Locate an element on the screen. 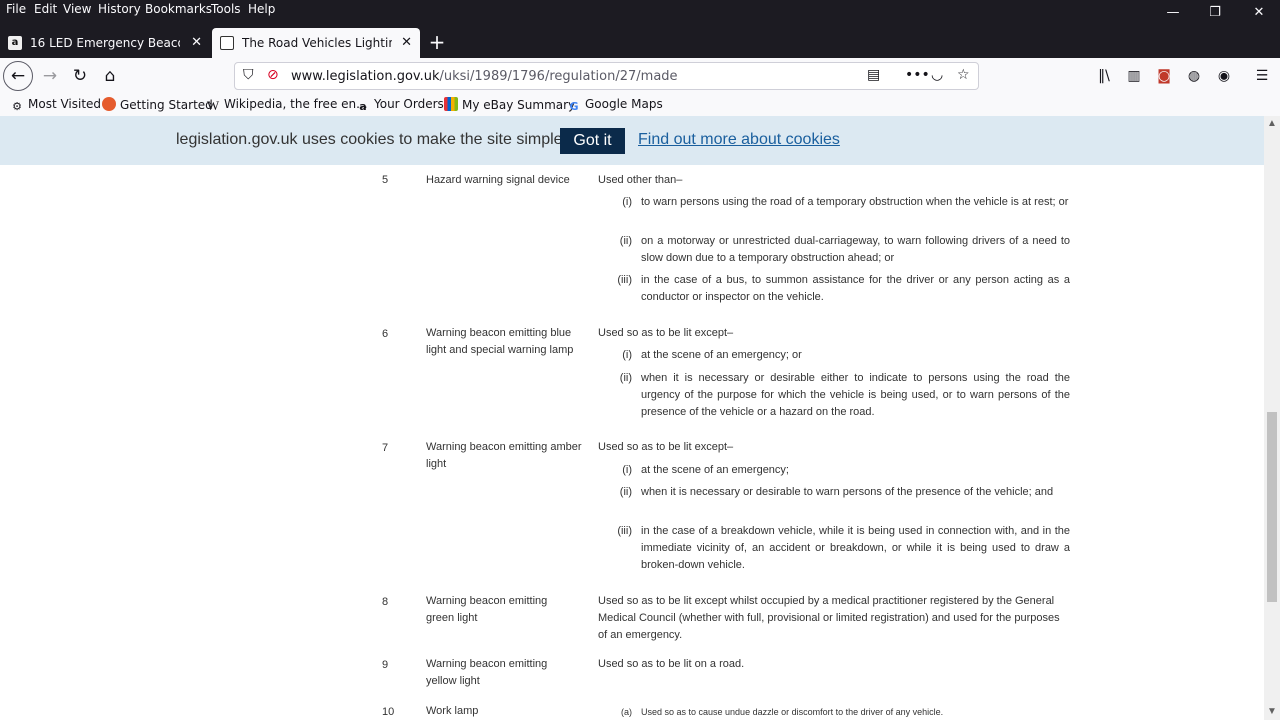  account-icon: ◉ is located at coordinates (1224, 76).